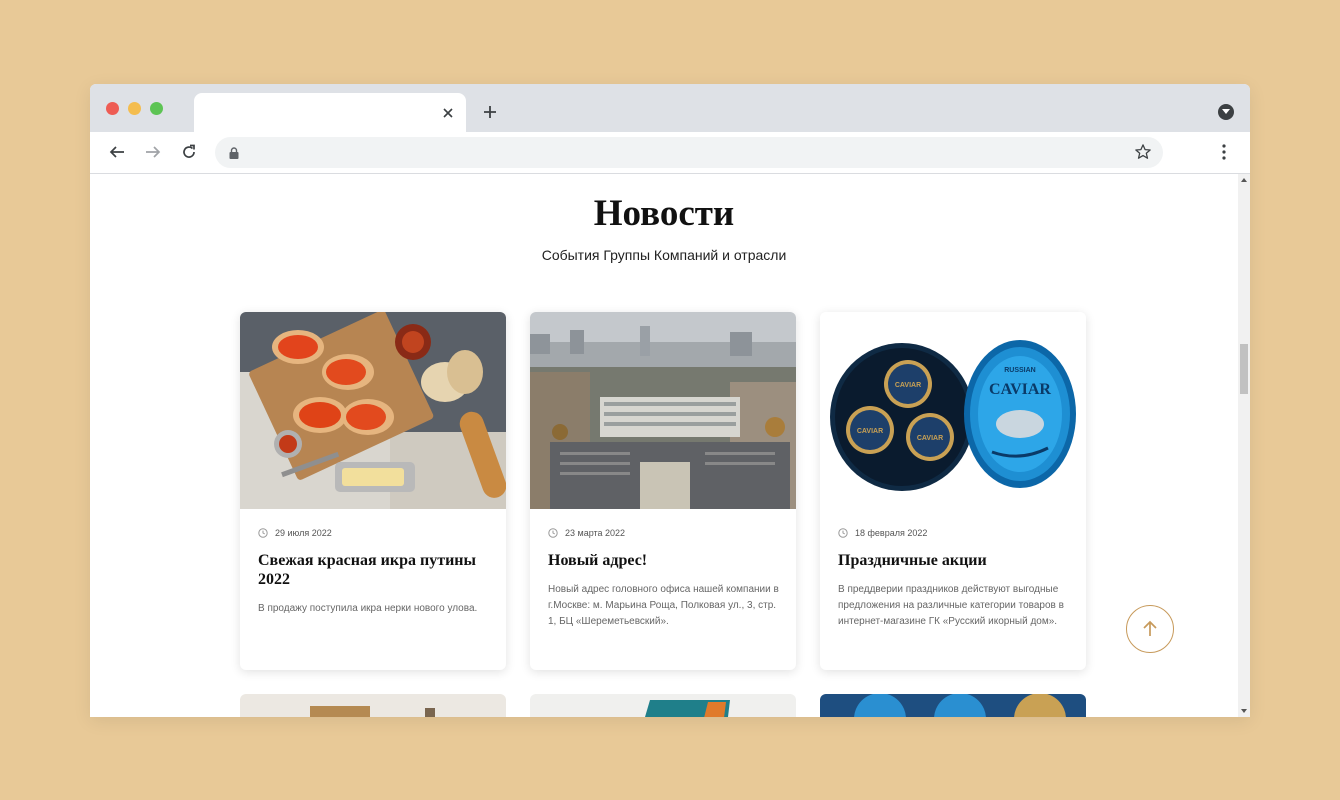  What do you see at coordinates (1224, 152) in the screenshot?
I see `more-menu-icon` at bounding box center [1224, 152].